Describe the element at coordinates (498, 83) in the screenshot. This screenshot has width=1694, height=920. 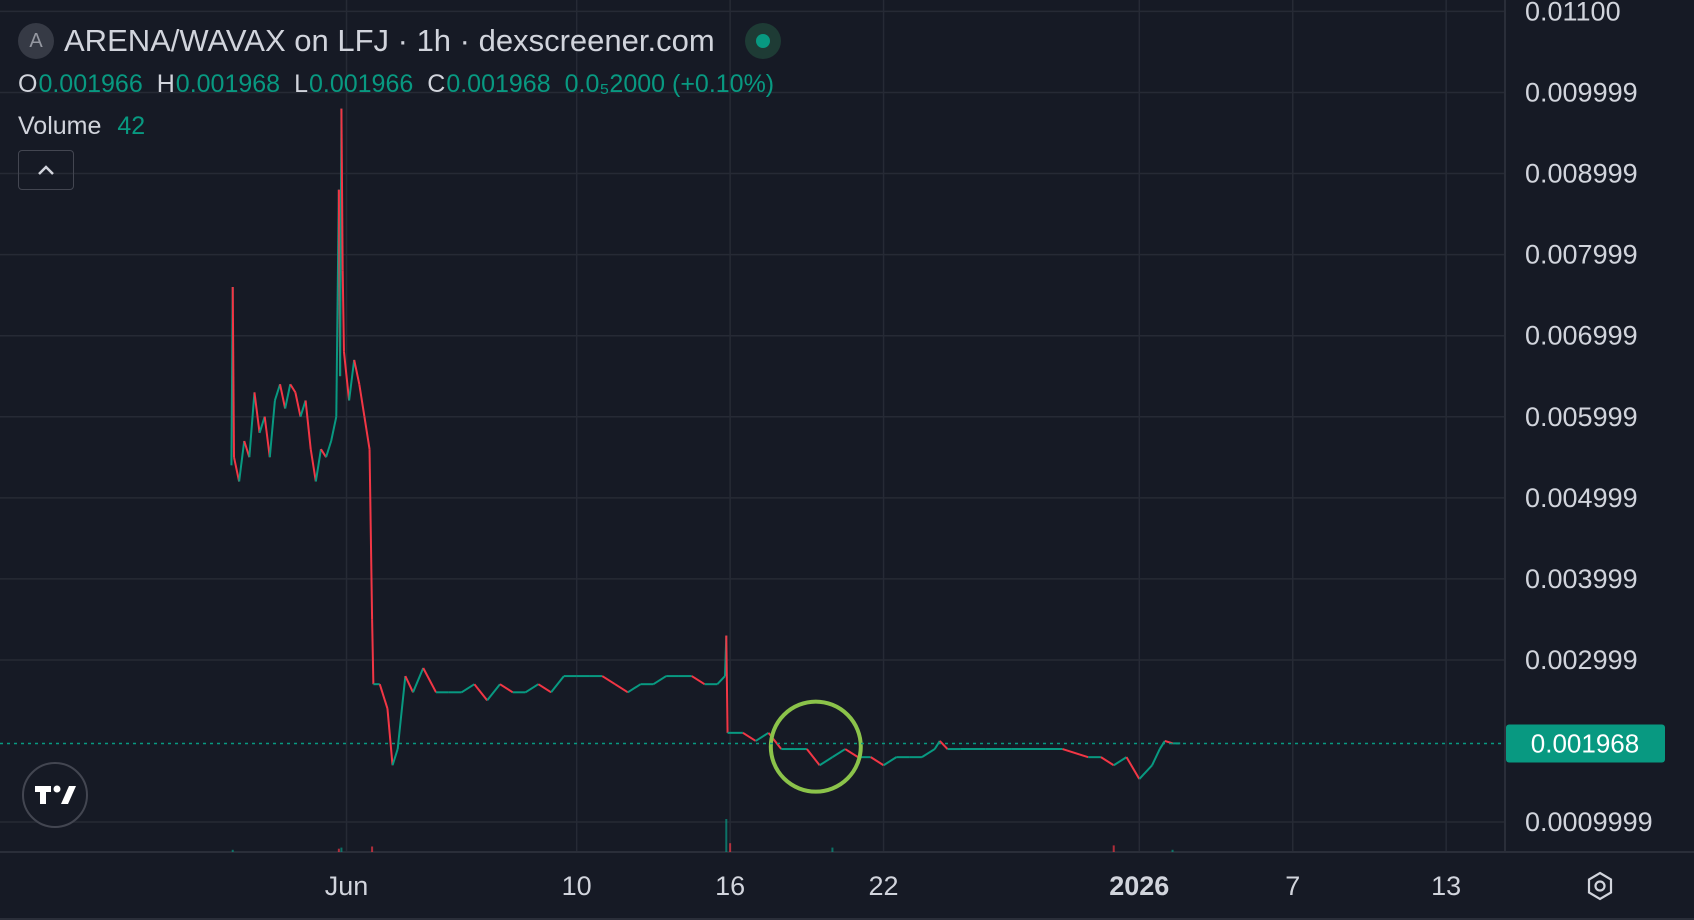
I see `close-value: 0.001968` at that location.